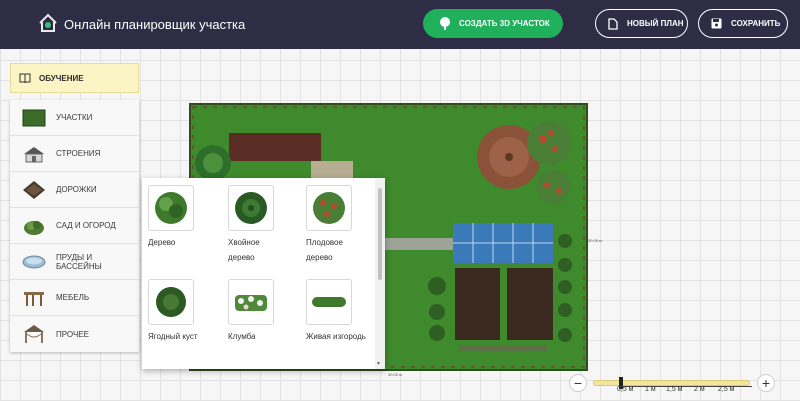  Describe the element at coordinates (595, 240) in the screenshot. I see `plot-width-label: 20.00 м` at that location.